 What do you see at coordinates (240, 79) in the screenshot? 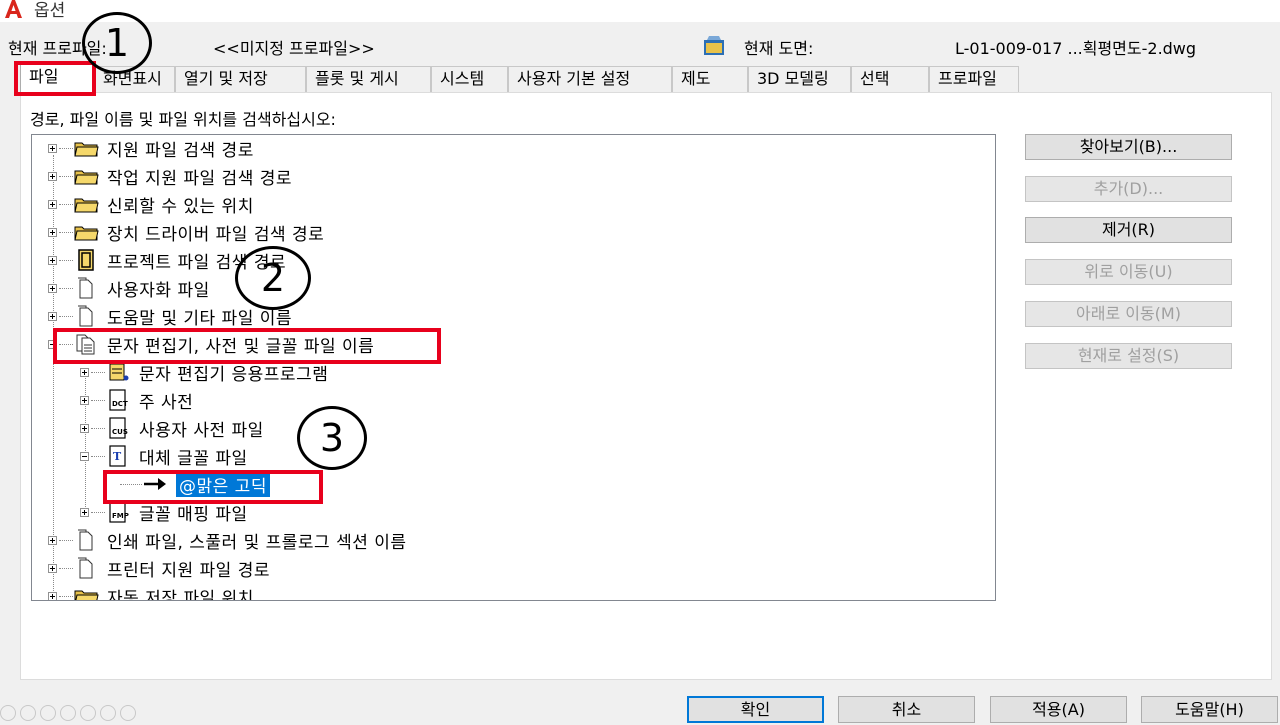
I see `tab-open-and-save: 열기 및 저장` at bounding box center [240, 79].